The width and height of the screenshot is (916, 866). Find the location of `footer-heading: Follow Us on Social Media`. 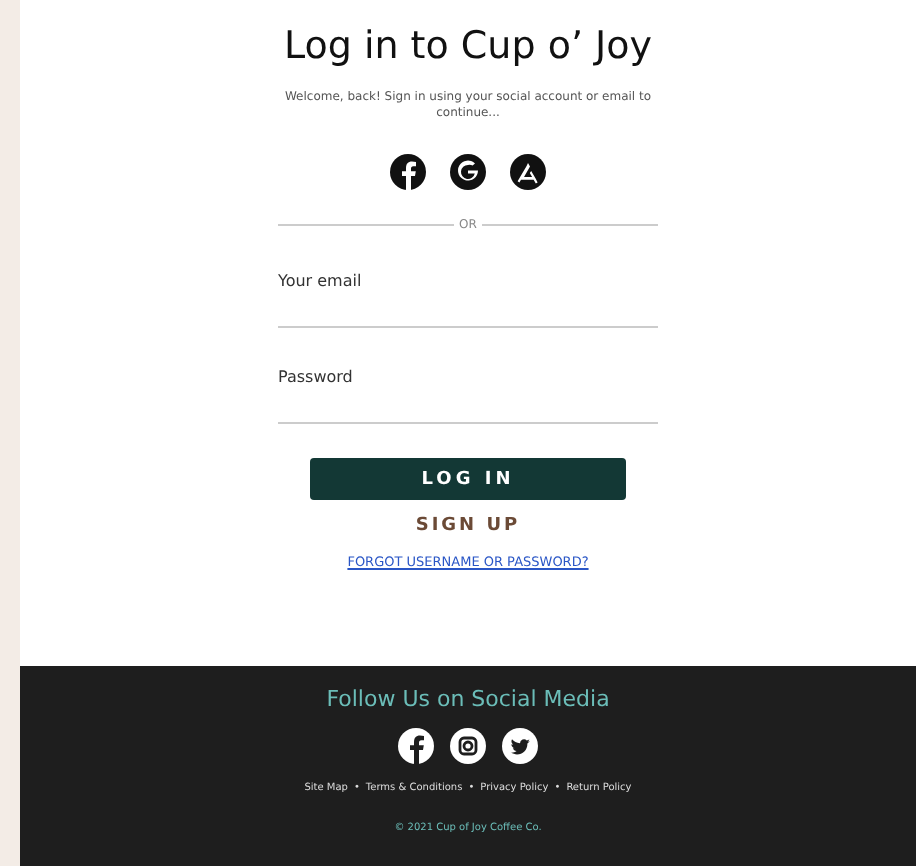

footer-heading: Follow Us on Social Media is located at coordinates (468, 699).